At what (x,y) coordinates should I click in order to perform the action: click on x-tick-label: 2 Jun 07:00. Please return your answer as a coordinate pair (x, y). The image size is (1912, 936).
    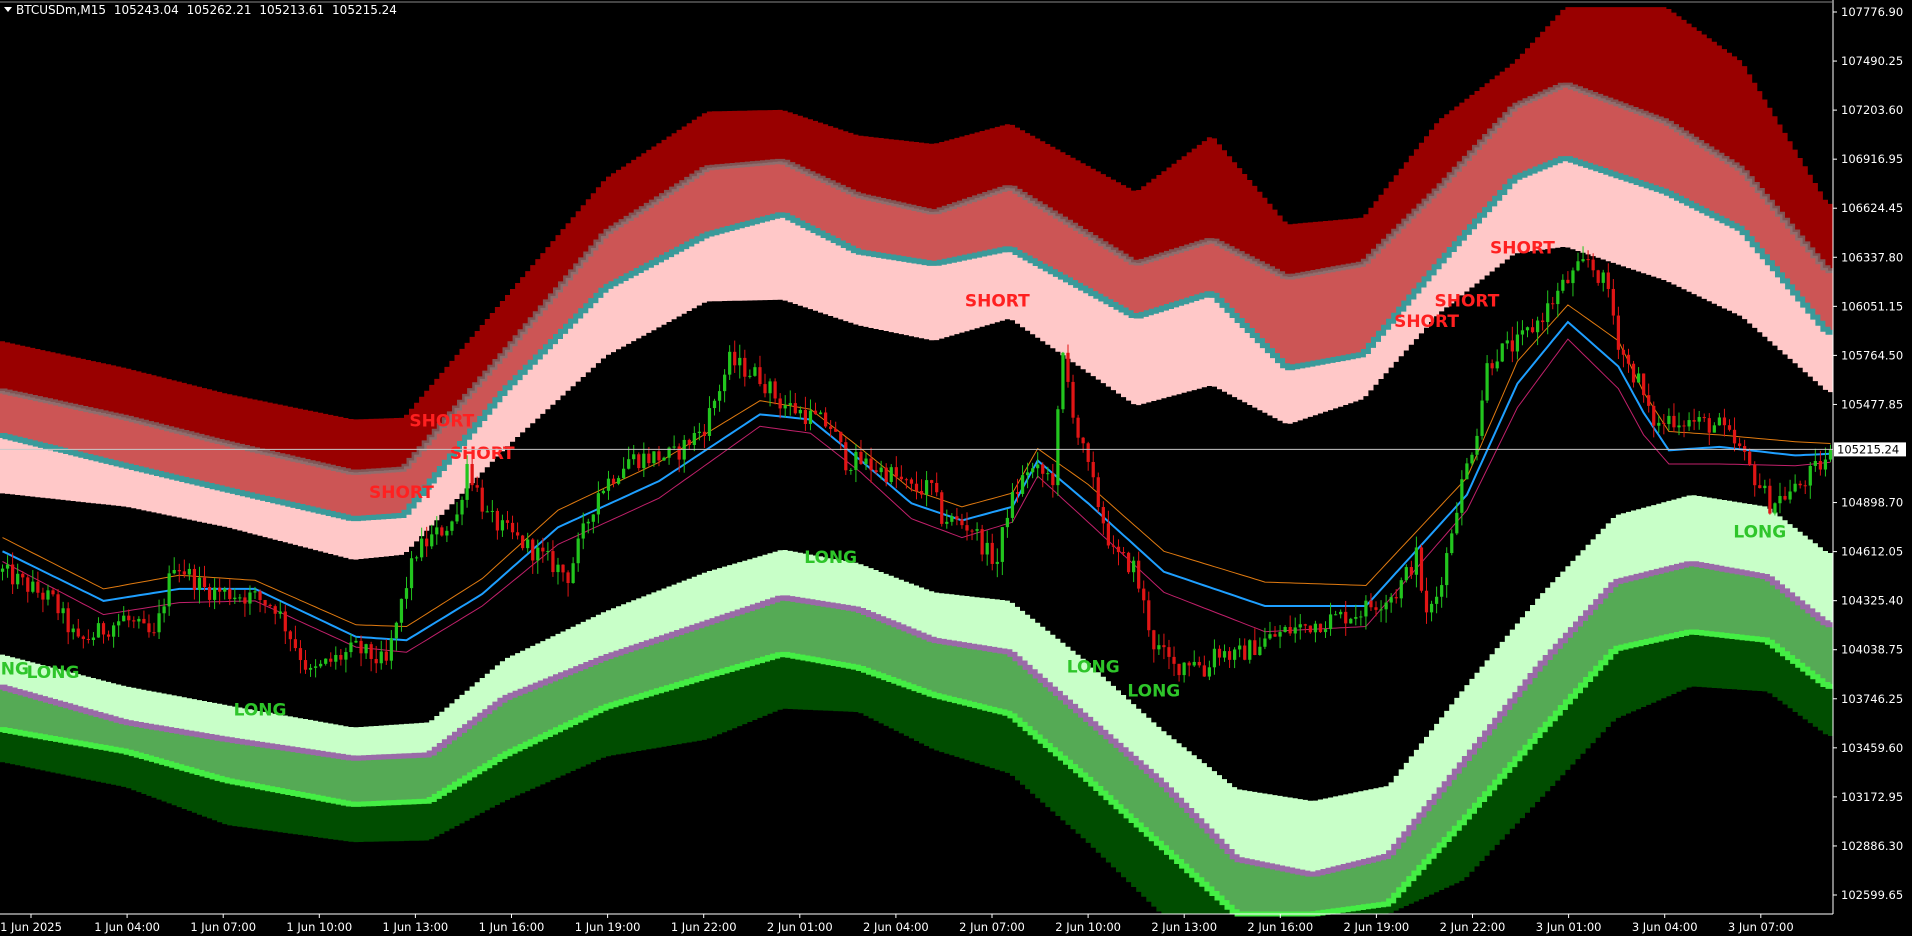
    Looking at the image, I should click on (992, 927).